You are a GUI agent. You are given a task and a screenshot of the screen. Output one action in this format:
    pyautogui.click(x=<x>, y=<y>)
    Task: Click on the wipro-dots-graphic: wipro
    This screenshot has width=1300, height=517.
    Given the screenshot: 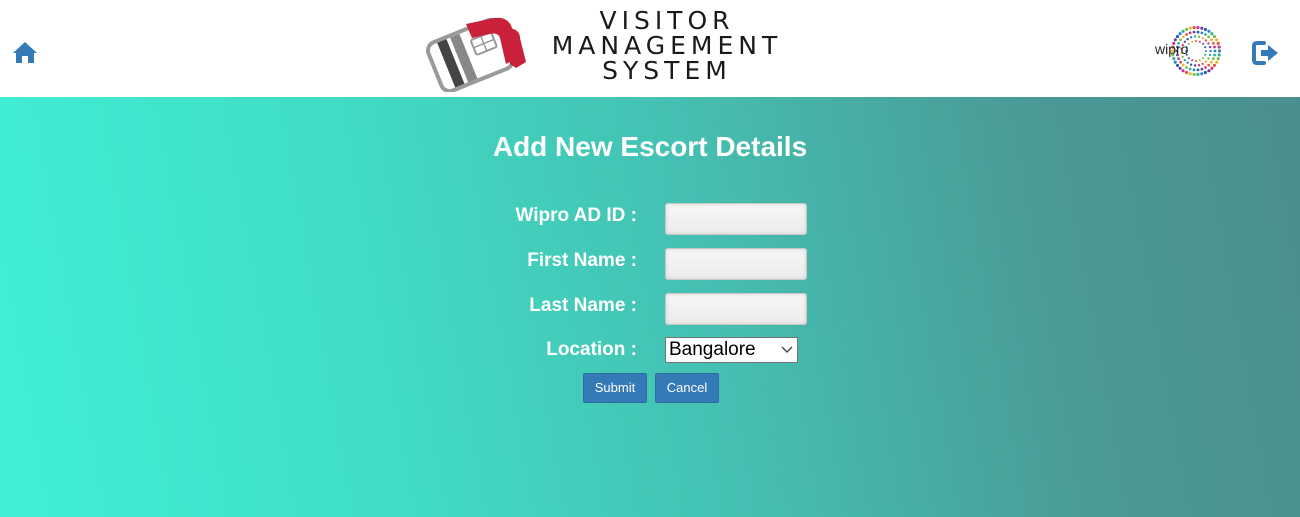 What is the action you would take?
    pyautogui.click(x=1188, y=51)
    